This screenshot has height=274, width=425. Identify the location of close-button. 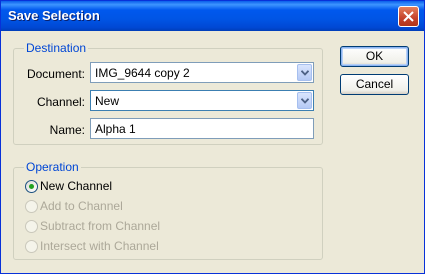
(408, 16).